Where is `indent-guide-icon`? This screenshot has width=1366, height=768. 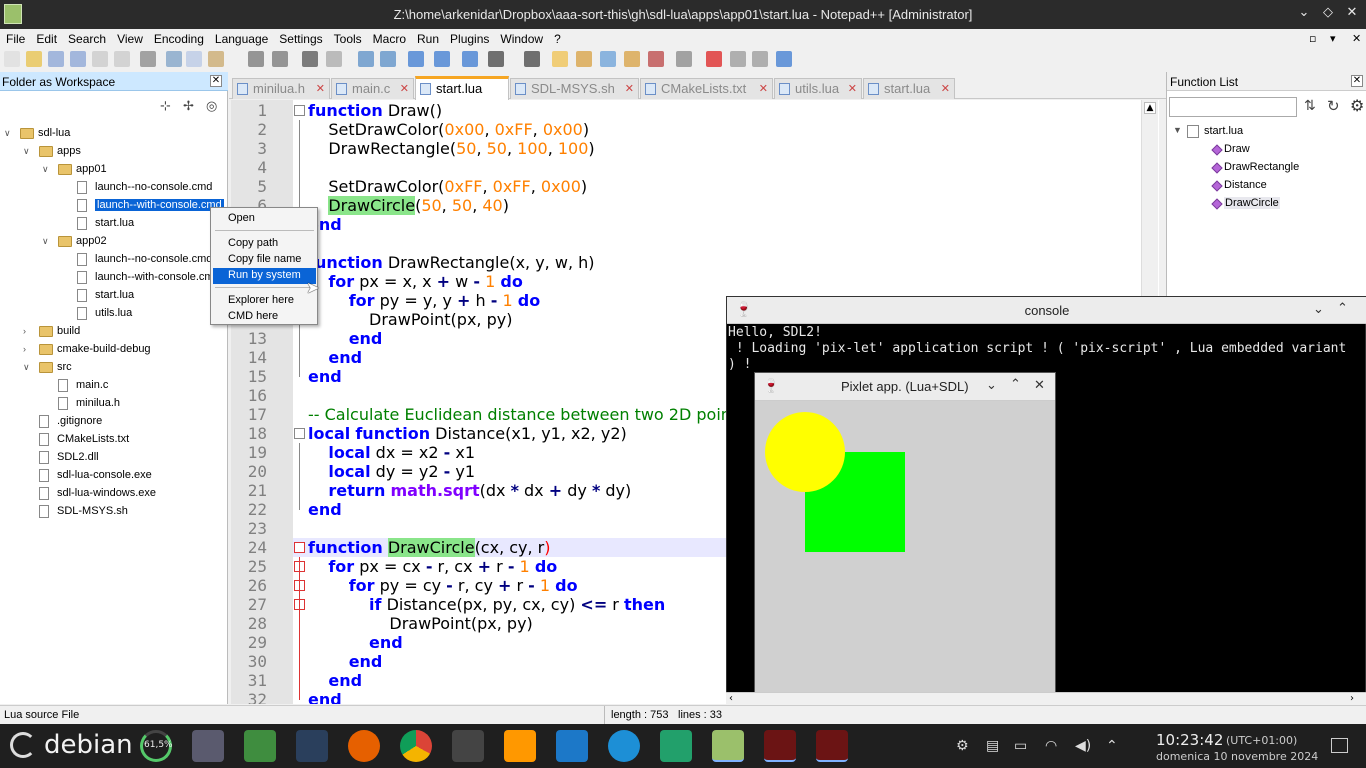 indent-guide-icon is located at coordinates (532, 59).